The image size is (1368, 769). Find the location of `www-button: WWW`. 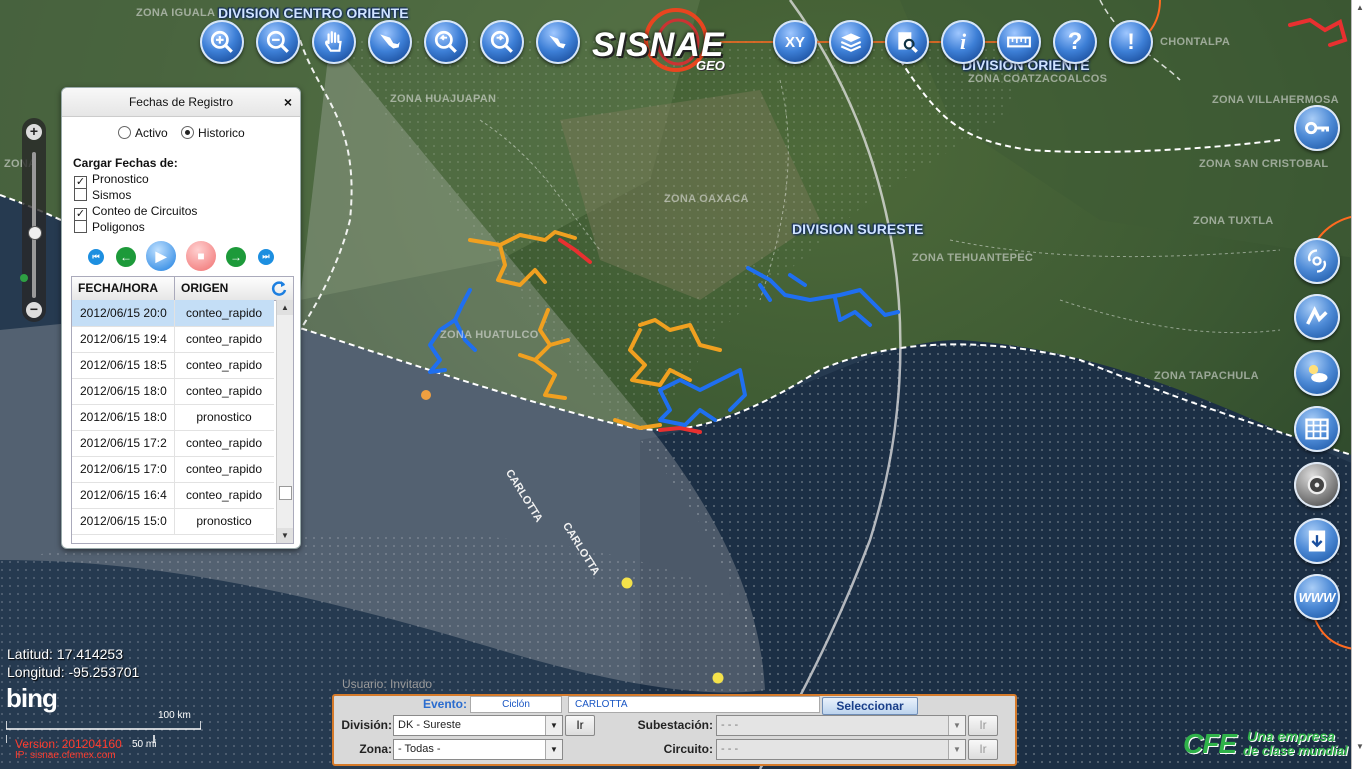

www-button: WWW is located at coordinates (1317, 597).